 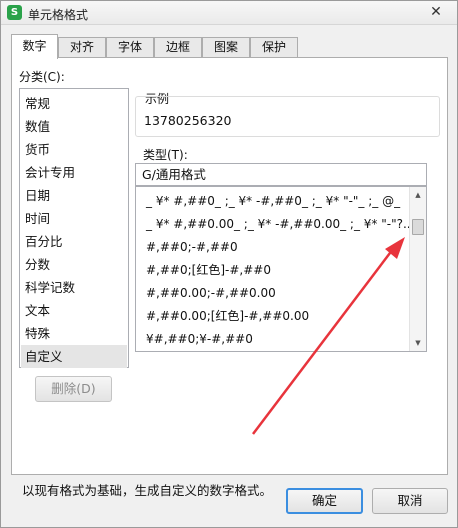 What do you see at coordinates (287, 116) in the screenshot?
I see `sample-box: 13780256320` at bounding box center [287, 116].